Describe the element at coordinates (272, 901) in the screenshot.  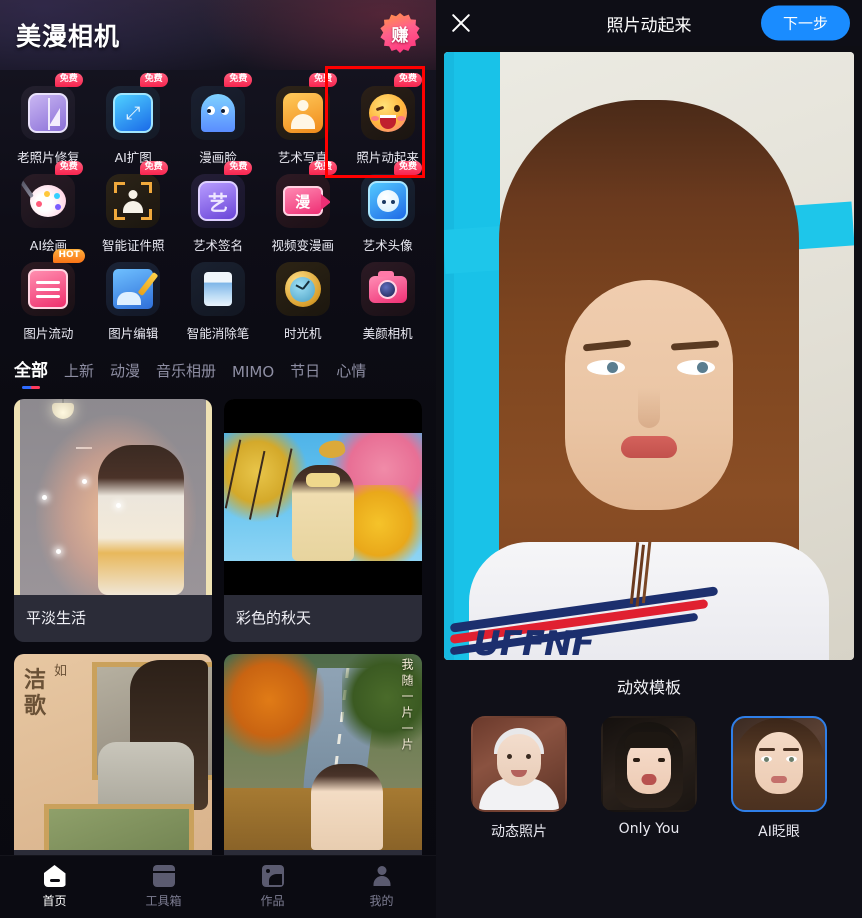
I see `nav-label: 作品` at that location.